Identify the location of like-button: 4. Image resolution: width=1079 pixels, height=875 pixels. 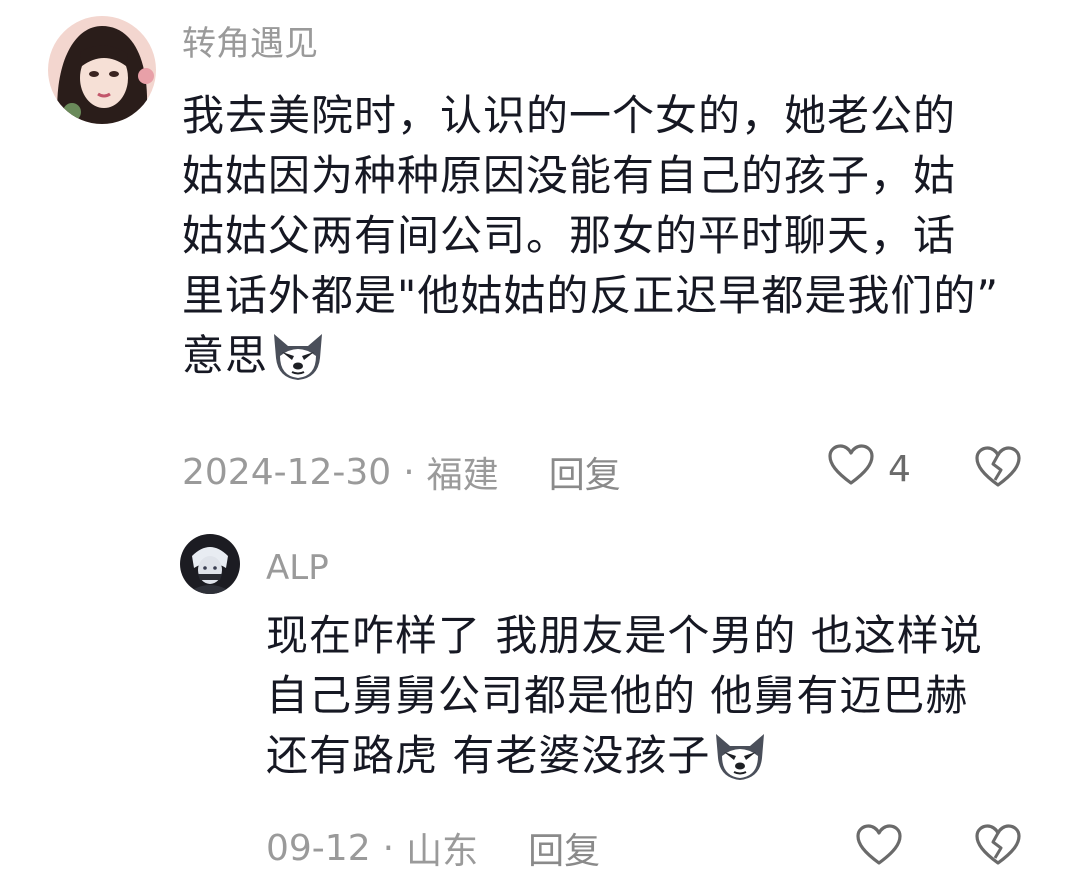
(869, 469).